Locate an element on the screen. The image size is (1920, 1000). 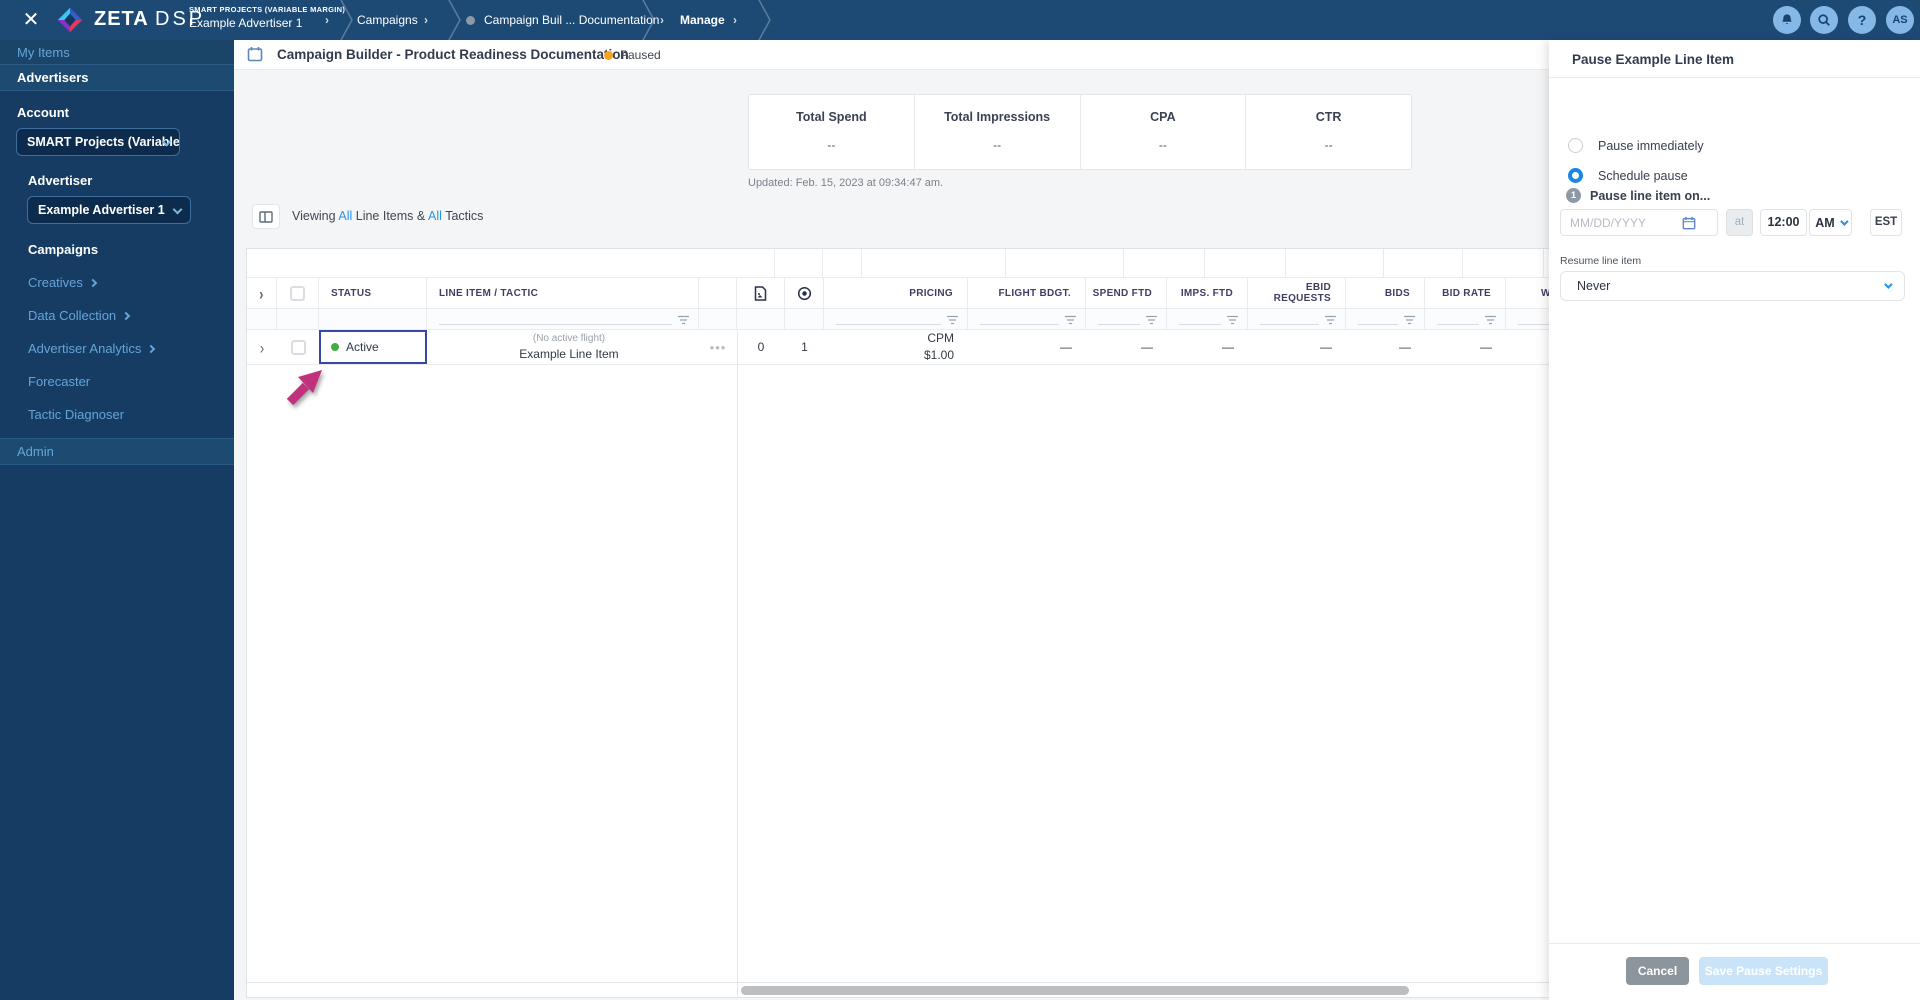
filter-imps-ftd is located at coordinates (1207, 319).